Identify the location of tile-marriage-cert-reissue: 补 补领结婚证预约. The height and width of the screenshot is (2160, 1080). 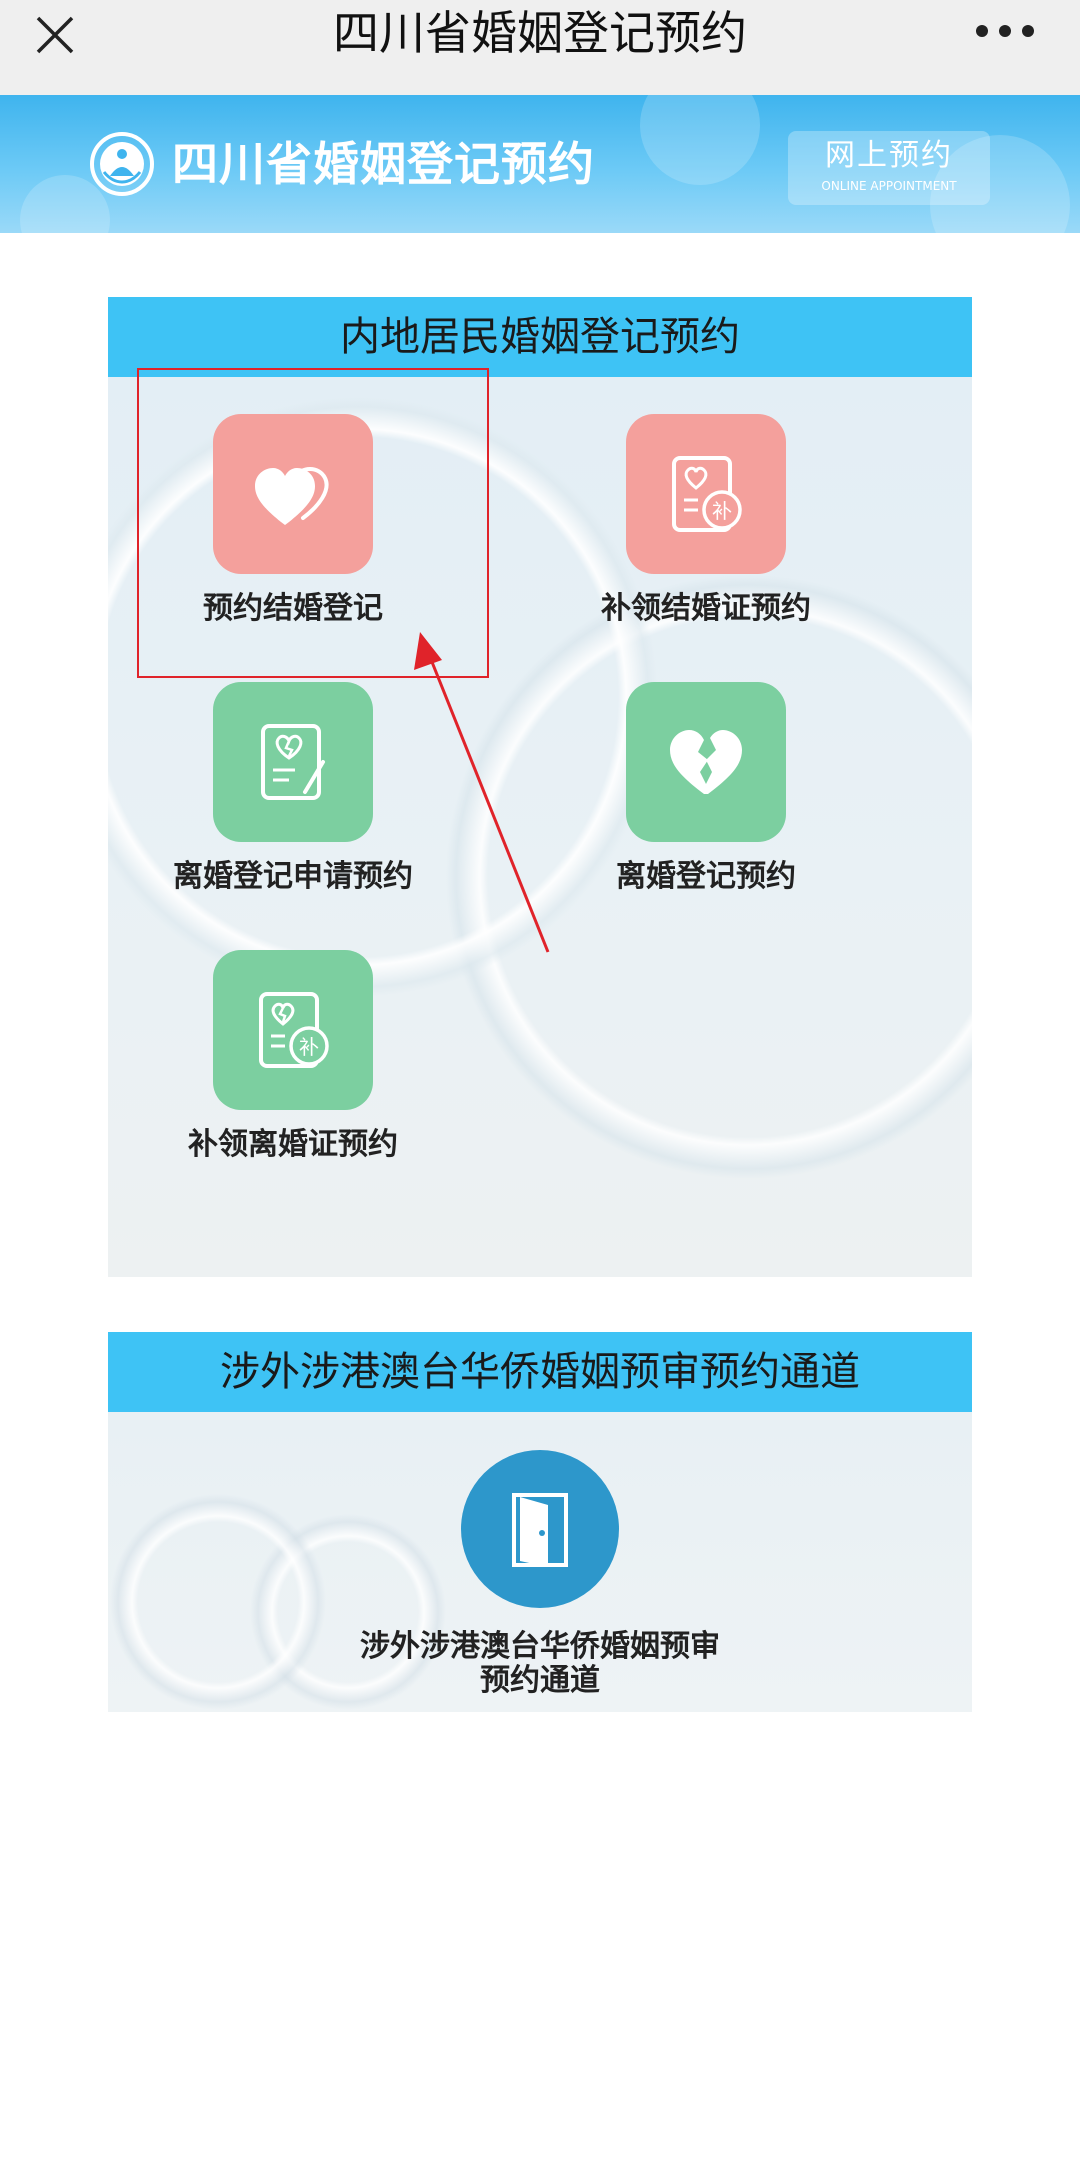
(706, 520).